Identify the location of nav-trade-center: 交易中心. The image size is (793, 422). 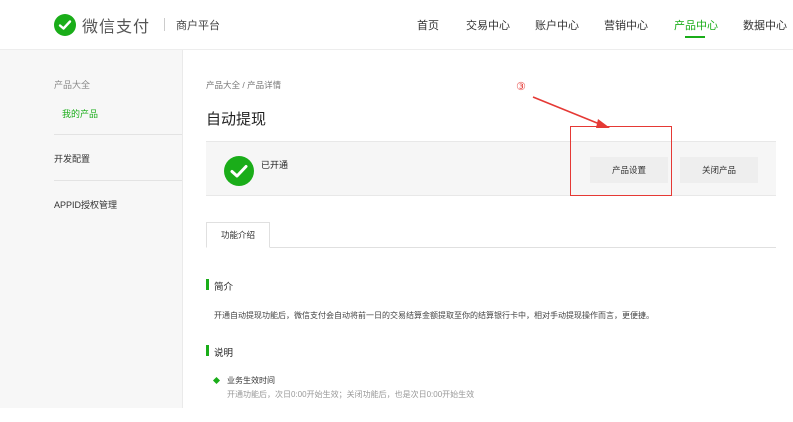
(488, 25).